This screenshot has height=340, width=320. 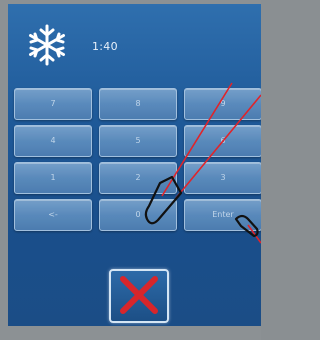 I want to click on cancel-x-icon, so click(x=139, y=295).